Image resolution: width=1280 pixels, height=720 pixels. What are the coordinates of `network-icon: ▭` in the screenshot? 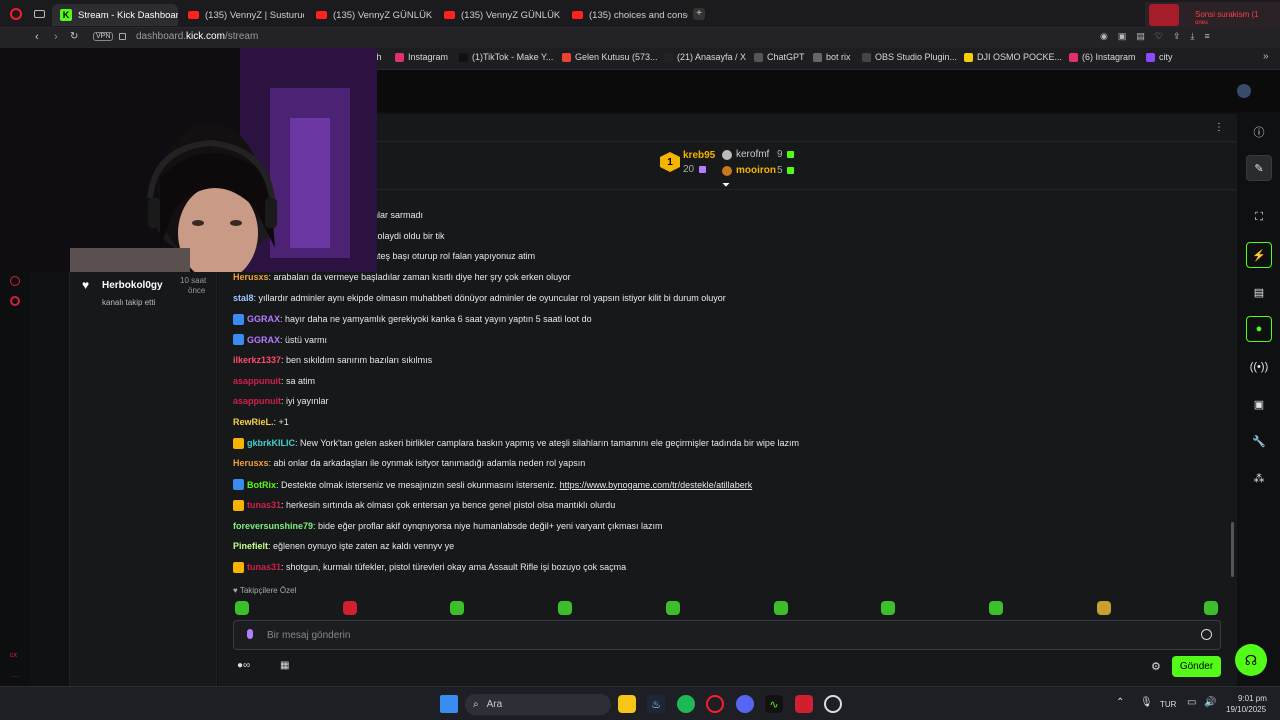 It's located at (1191, 702).